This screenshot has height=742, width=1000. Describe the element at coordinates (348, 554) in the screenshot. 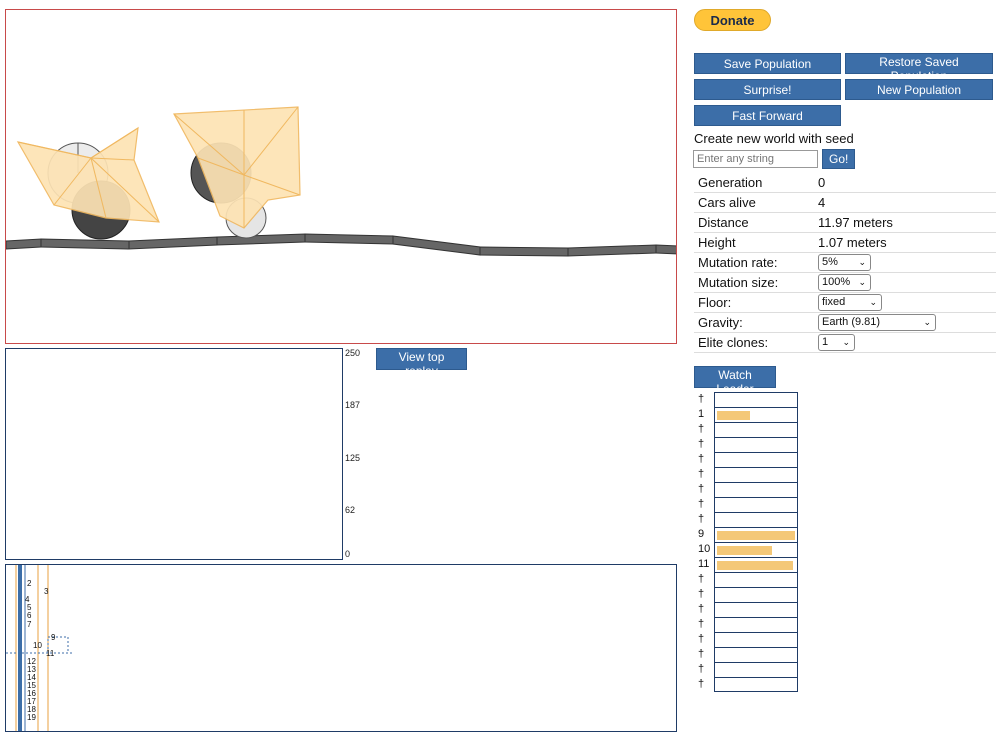

I see `graph-y-tick: 0` at that location.